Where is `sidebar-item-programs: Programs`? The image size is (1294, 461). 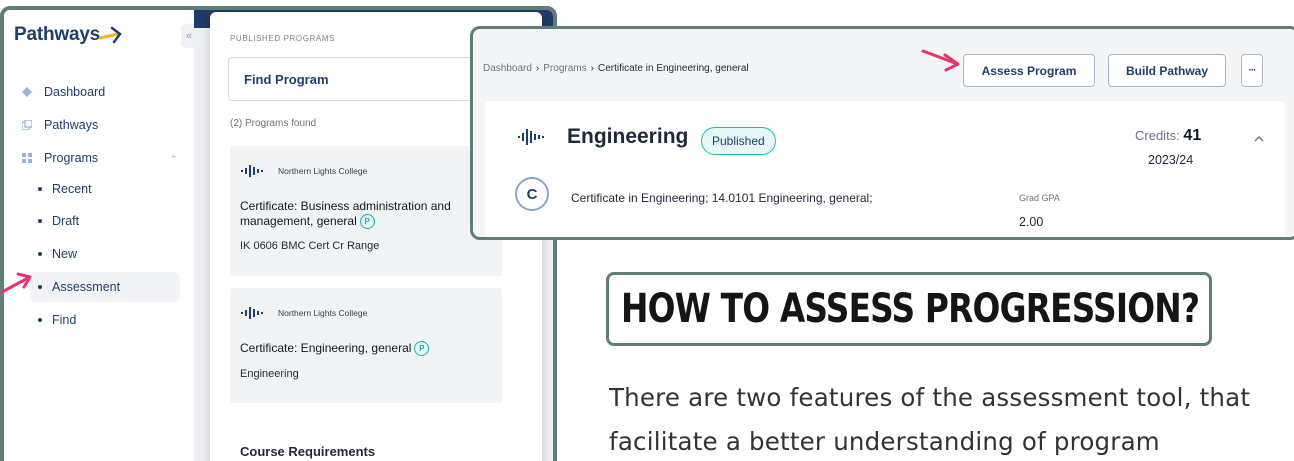
sidebar-item-programs: Programs is located at coordinates (60, 158).